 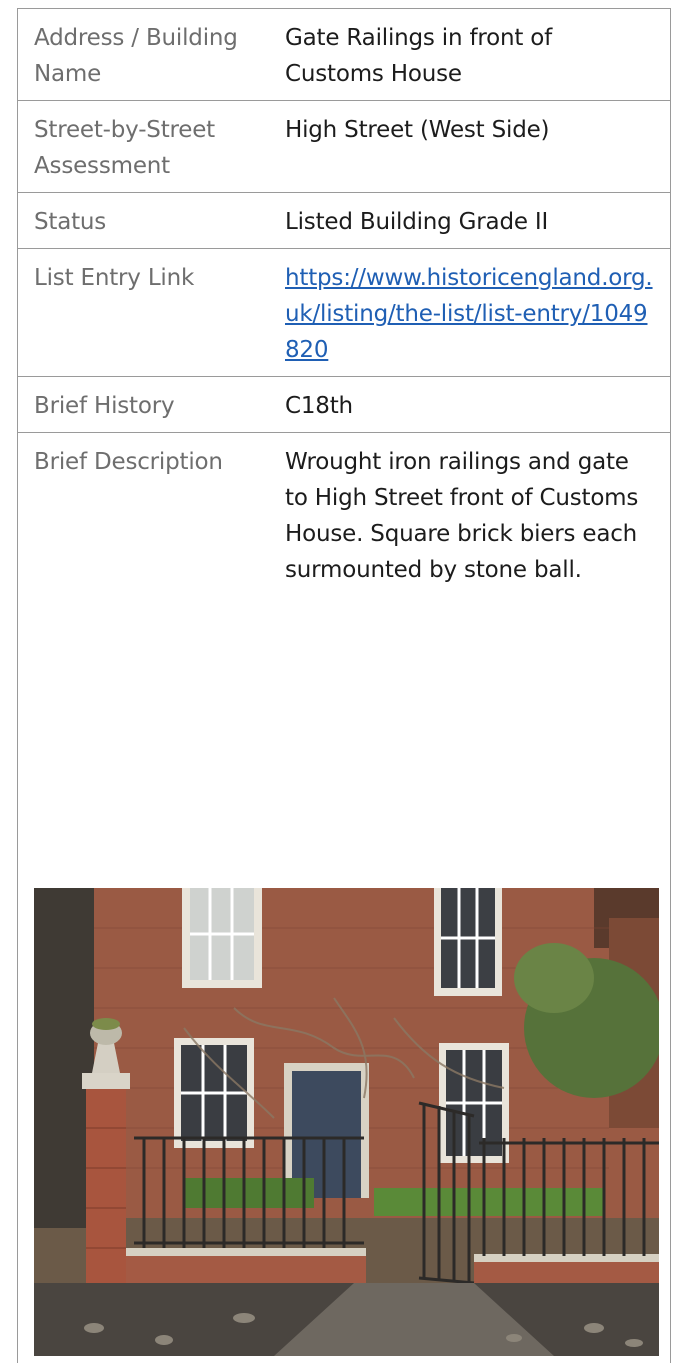 I want to click on address-label: Address / Building Name, so click(x=136, y=56).